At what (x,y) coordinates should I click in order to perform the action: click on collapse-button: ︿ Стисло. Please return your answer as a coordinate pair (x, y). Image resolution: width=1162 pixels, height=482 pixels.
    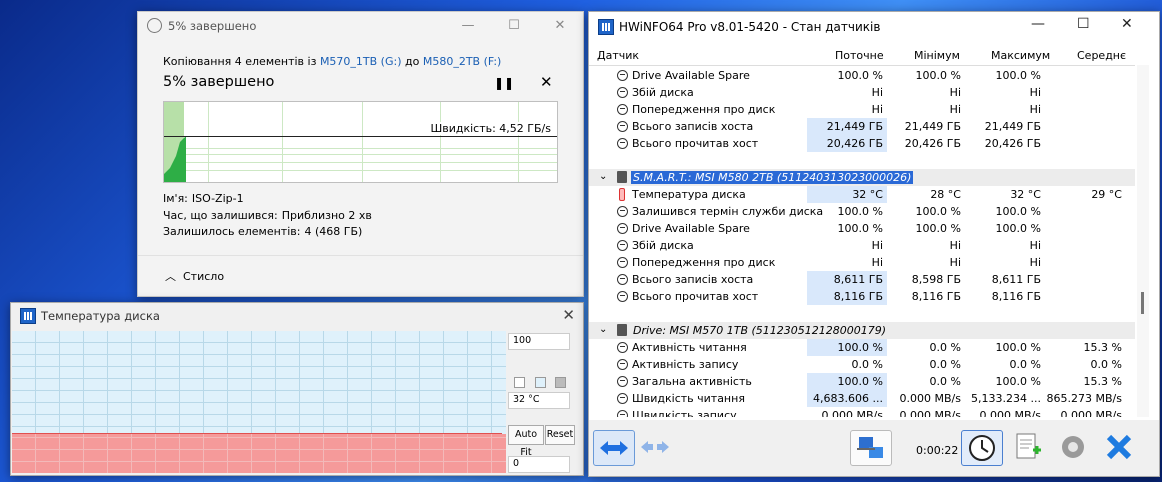
    Looking at the image, I should click on (194, 276).